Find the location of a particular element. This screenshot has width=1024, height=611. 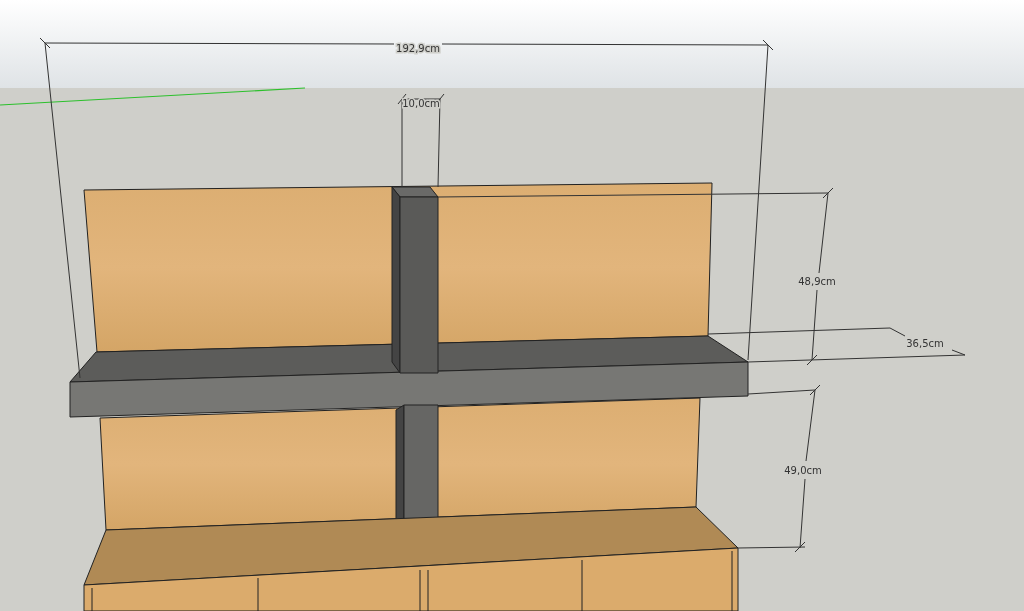

dimension-label: 49,0cm is located at coordinates (803, 470).